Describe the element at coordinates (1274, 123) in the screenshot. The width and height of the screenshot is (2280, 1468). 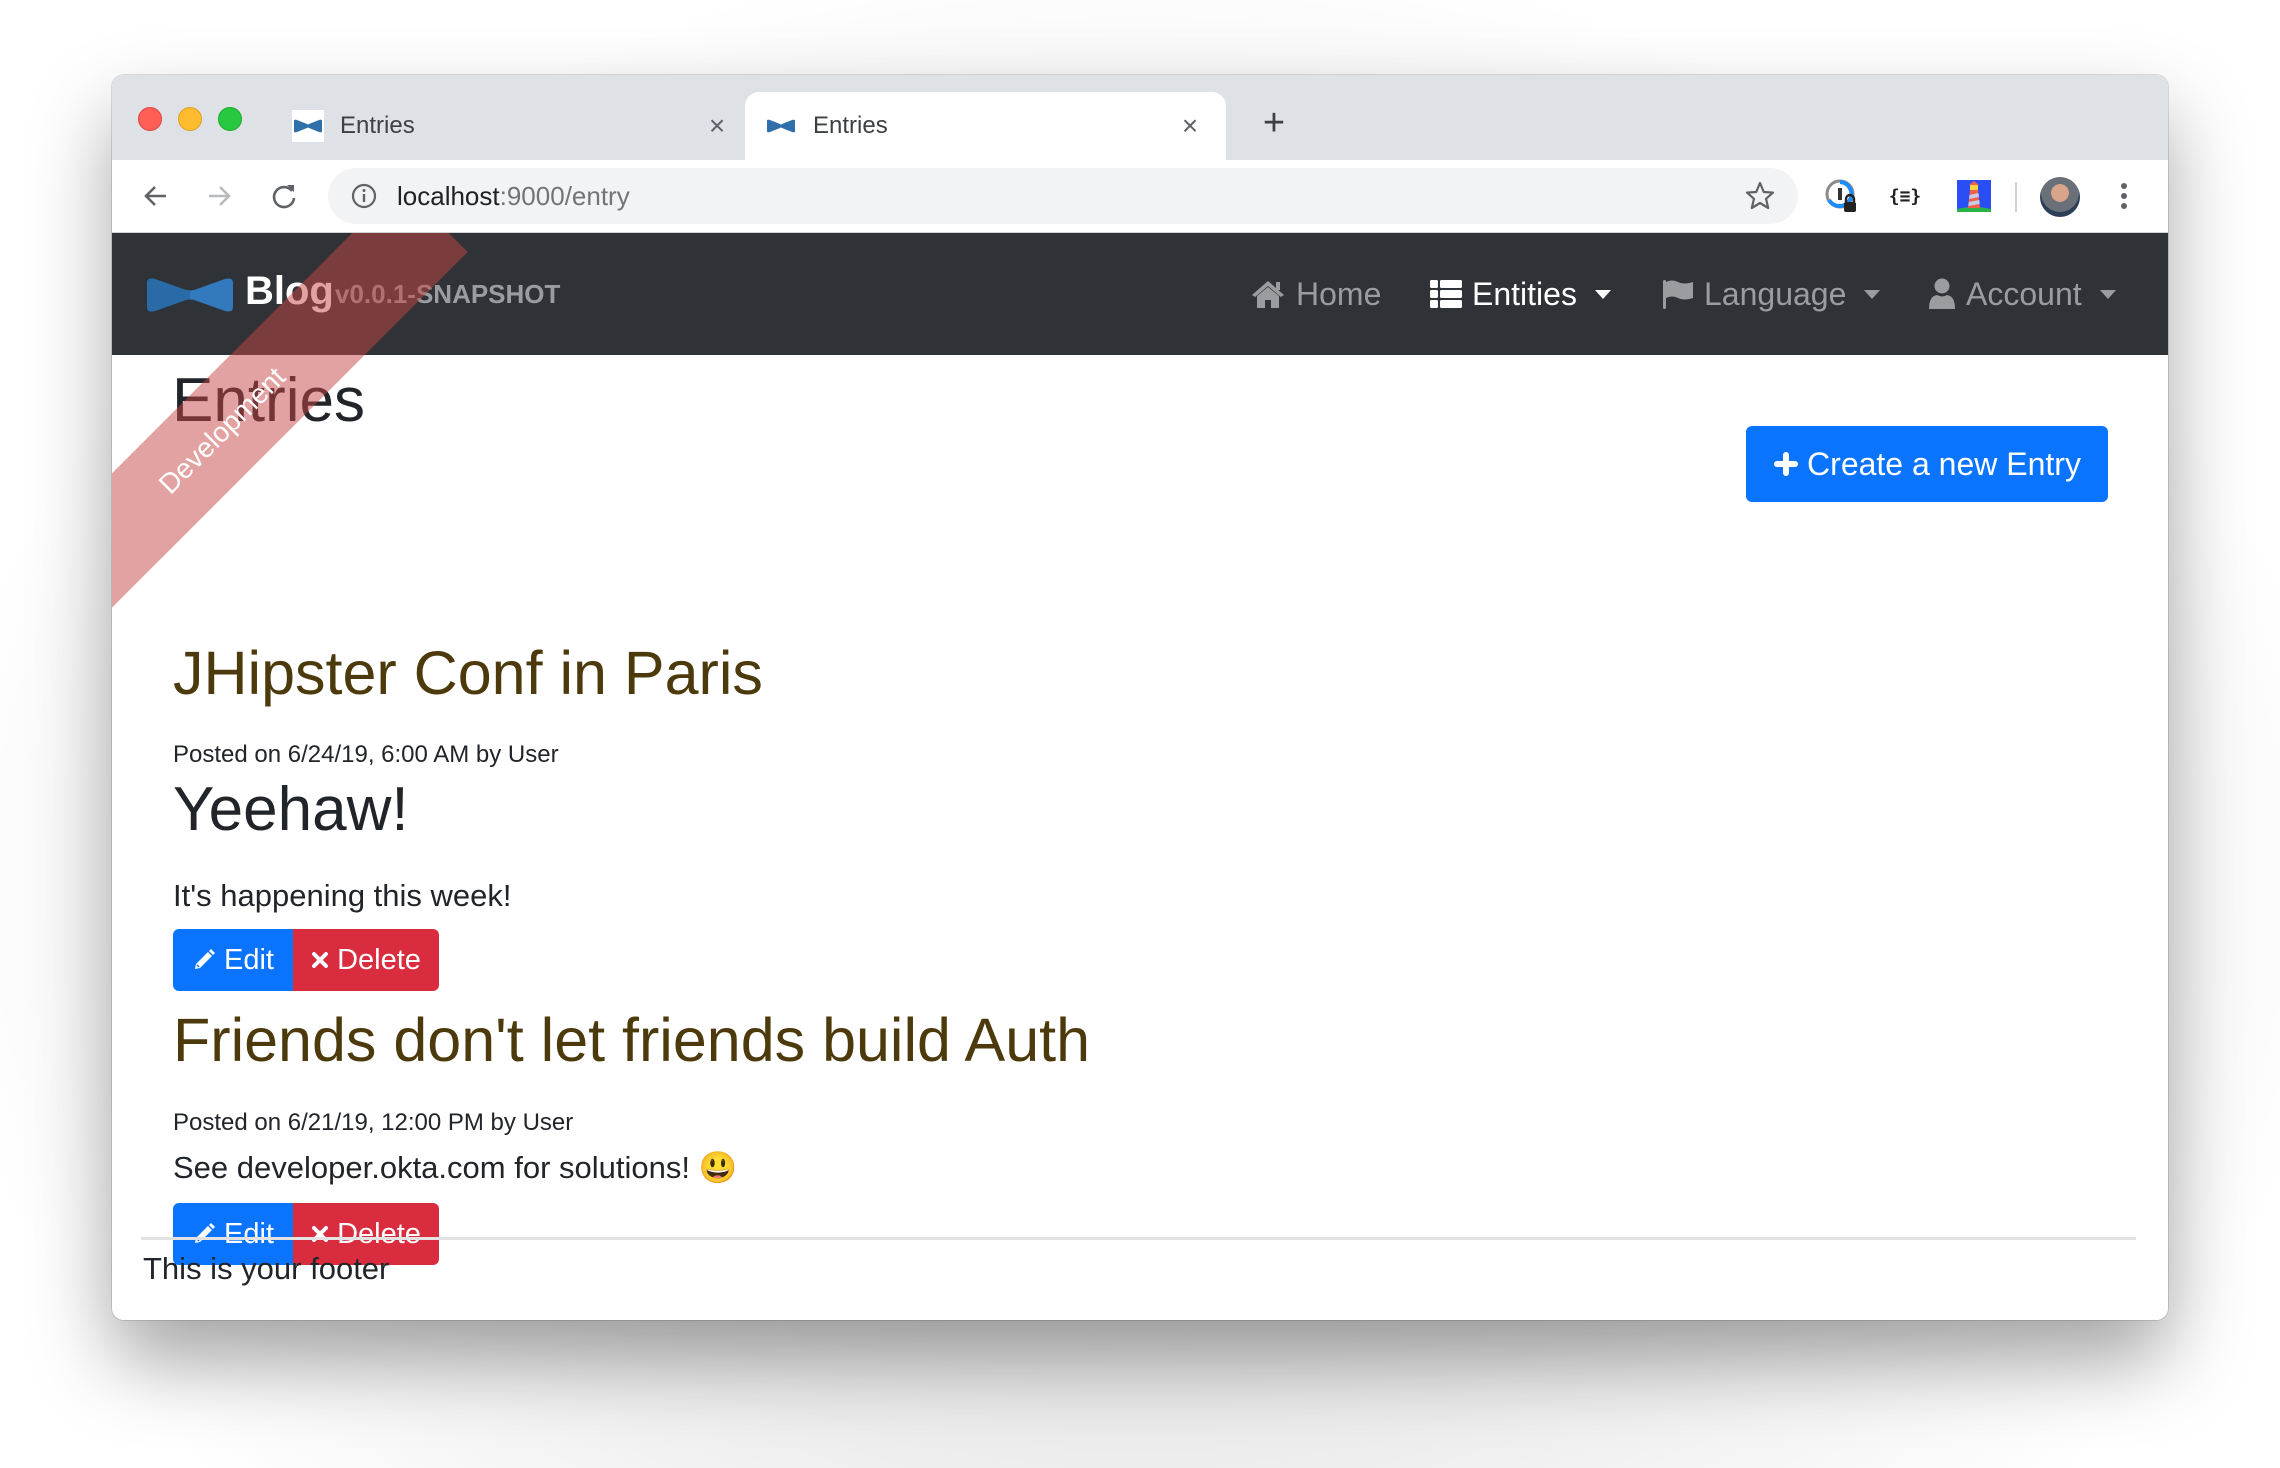
I see `new-tab-button: +` at that location.